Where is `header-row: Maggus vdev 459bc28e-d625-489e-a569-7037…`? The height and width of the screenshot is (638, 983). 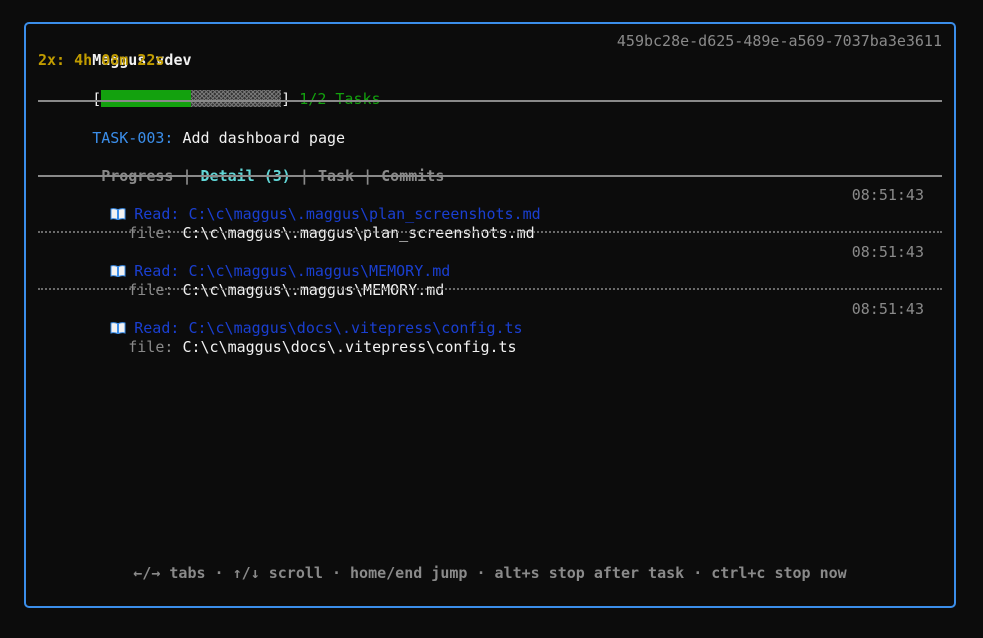
header-row: Maggus vdev 459bc28e-d625-489e-a569-7037… is located at coordinates (490, 50).